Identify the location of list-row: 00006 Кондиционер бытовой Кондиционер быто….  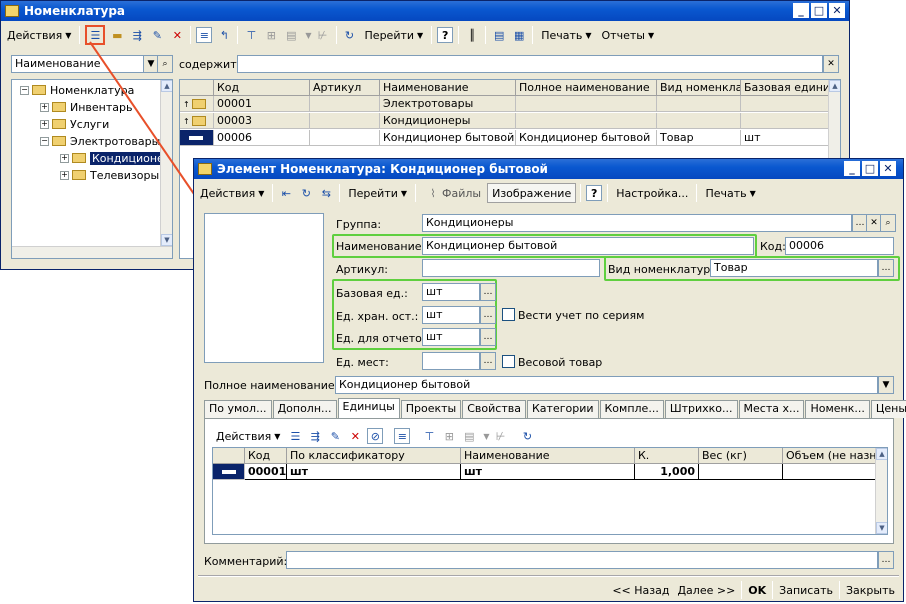
(510, 138).